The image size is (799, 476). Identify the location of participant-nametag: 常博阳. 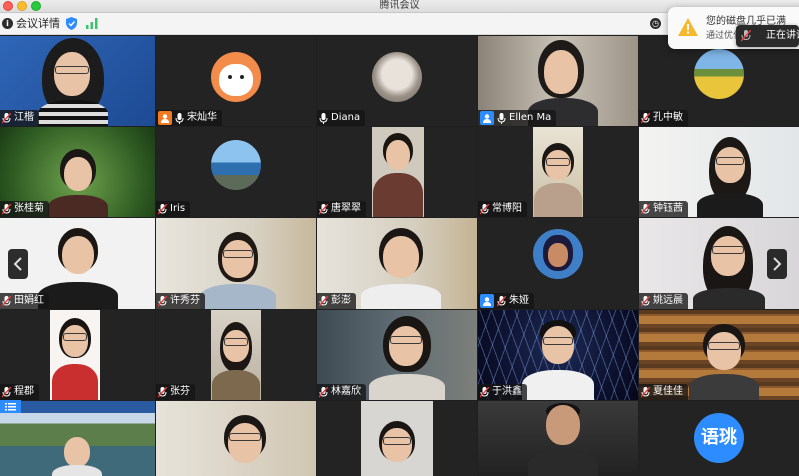
(502, 209).